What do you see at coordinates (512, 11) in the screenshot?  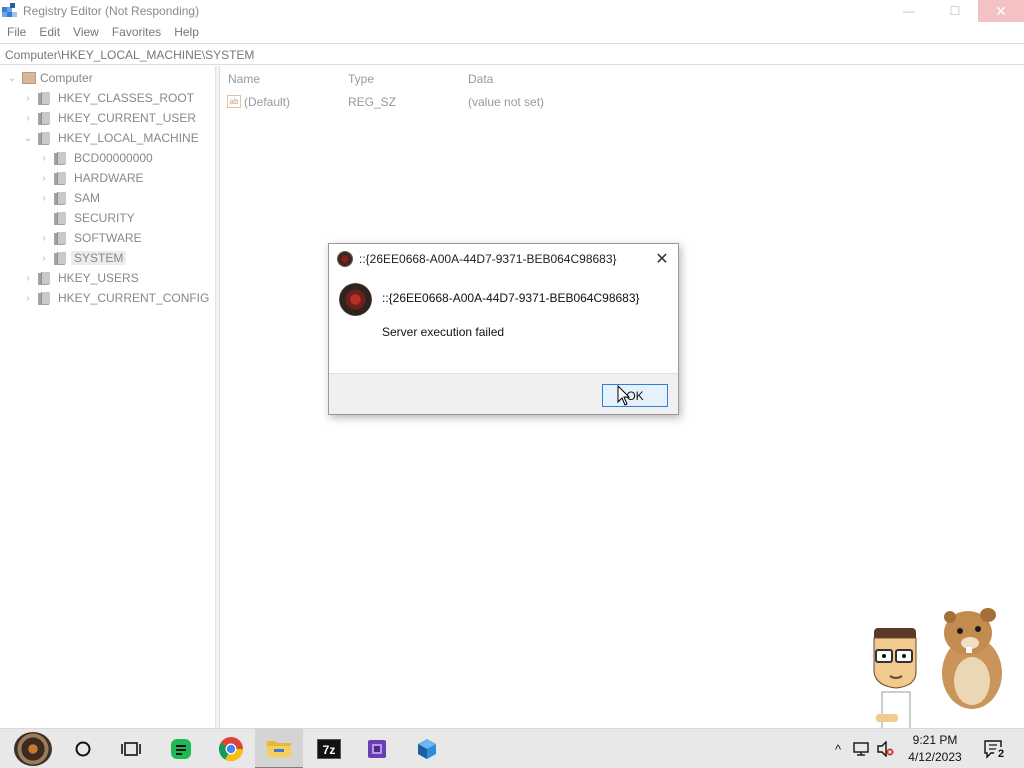 I see `title-bar: Registry Editor (Not Responding) — ☐ ✕` at bounding box center [512, 11].